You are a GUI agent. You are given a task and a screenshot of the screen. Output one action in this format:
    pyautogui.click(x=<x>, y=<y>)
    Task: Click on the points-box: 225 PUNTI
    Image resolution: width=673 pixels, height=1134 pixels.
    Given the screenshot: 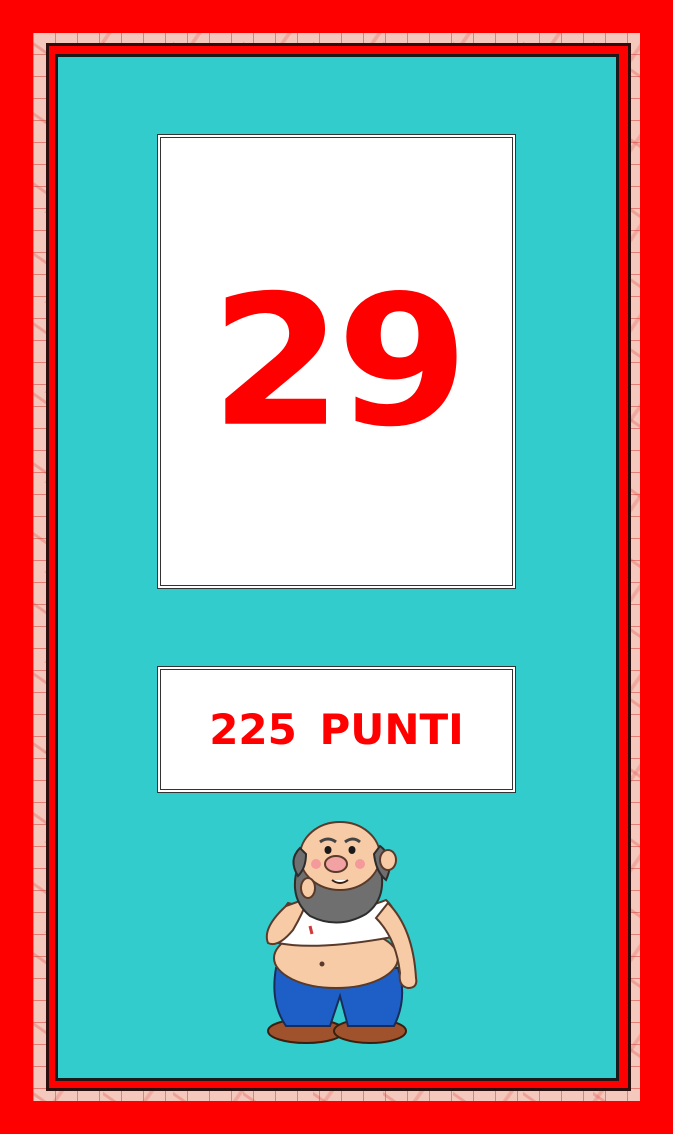 What is the action you would take?
    pyautogui.click(x=336, y=729)
    